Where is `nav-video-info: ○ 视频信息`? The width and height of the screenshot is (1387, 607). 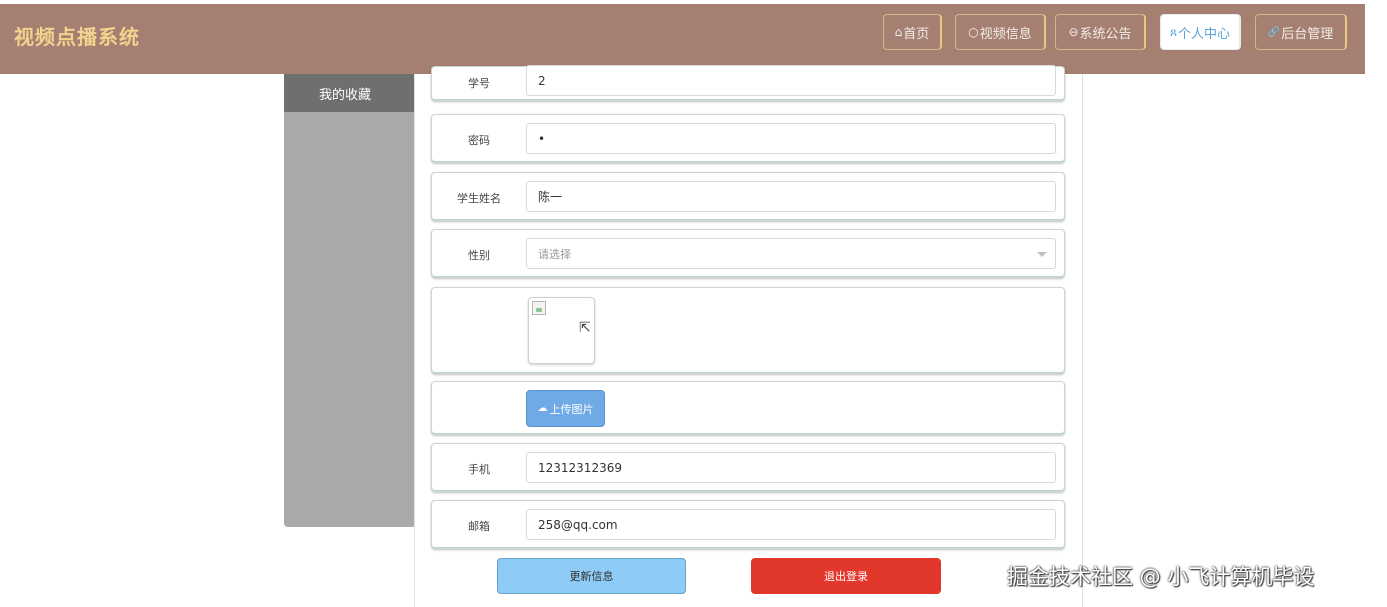
nav-video-info: ○ 视频信息 is located at coordinates (1000, 32).